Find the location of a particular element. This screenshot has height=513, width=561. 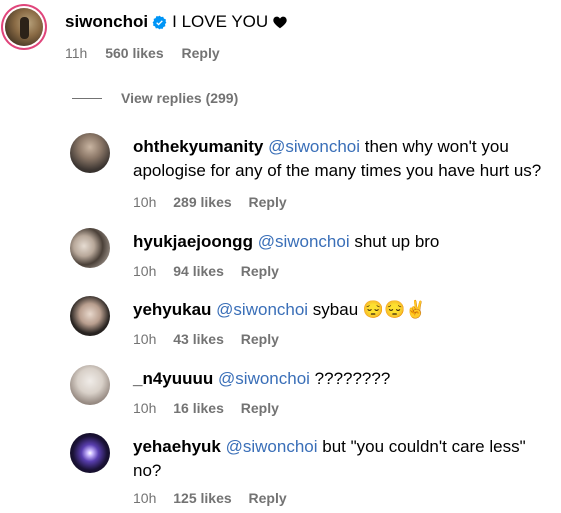

username: yehyukau is located at coordinates (172, 309).